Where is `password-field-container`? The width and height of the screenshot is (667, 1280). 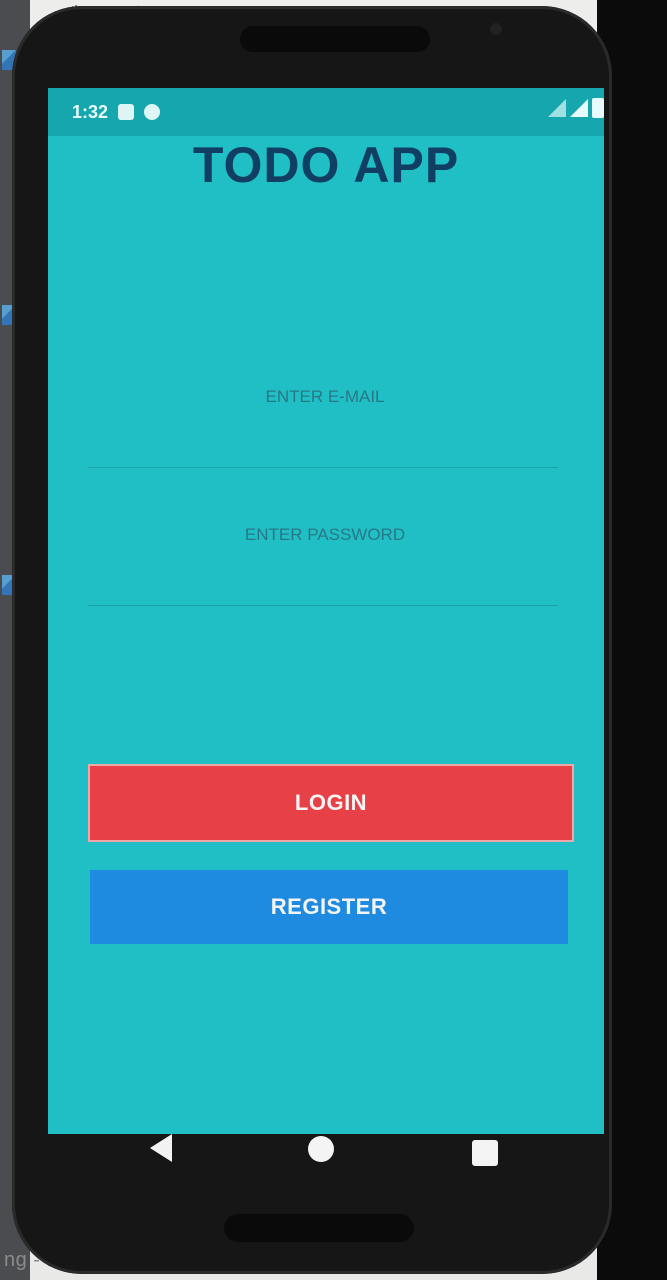
password-field-container is located at coordinates (325, 555).